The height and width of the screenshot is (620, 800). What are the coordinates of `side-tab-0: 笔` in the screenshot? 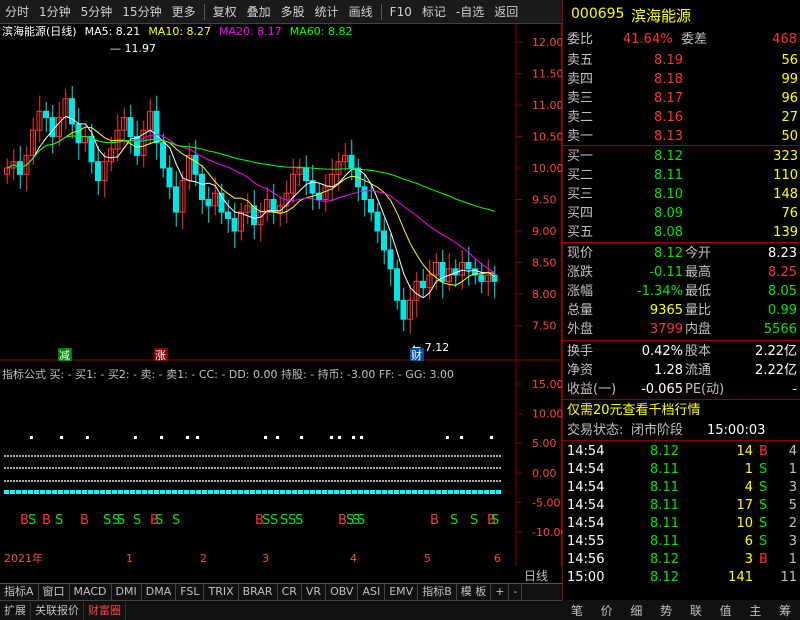 It's located at (577, 610).